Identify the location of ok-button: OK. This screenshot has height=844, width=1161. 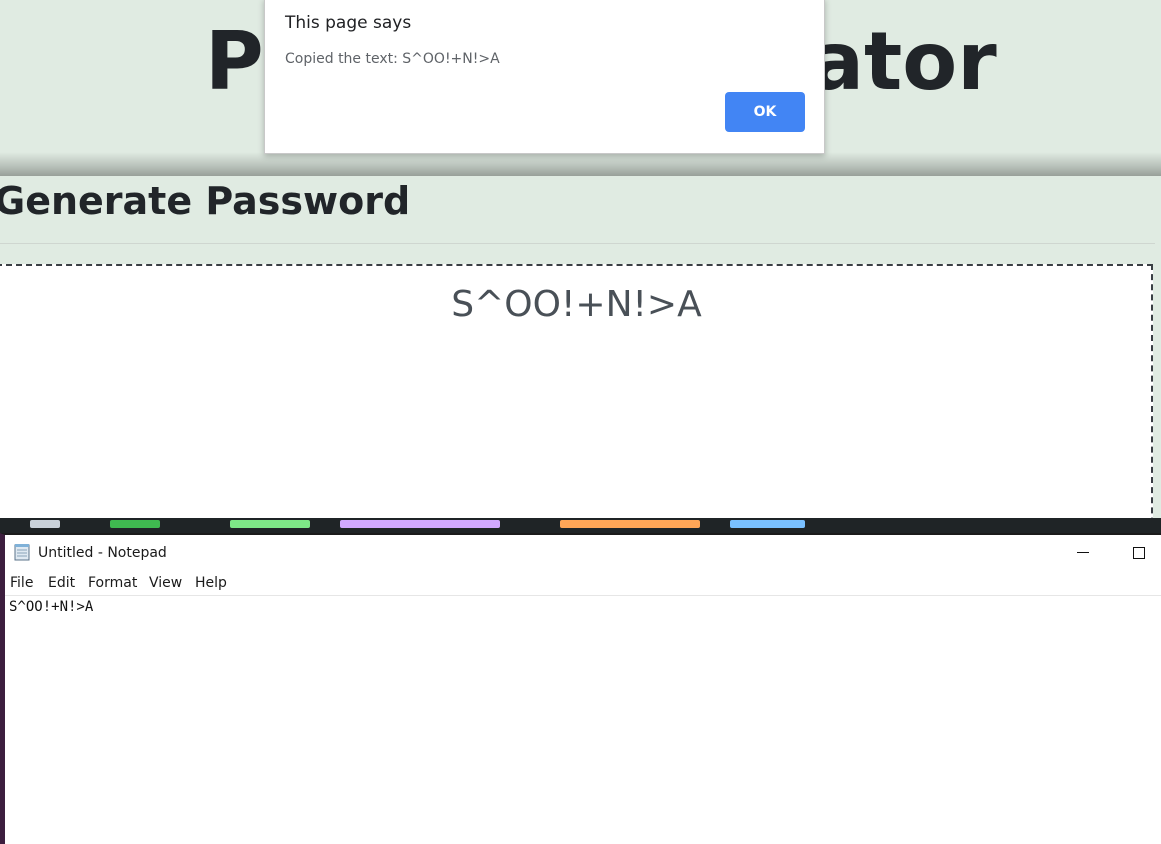
(765, 112).